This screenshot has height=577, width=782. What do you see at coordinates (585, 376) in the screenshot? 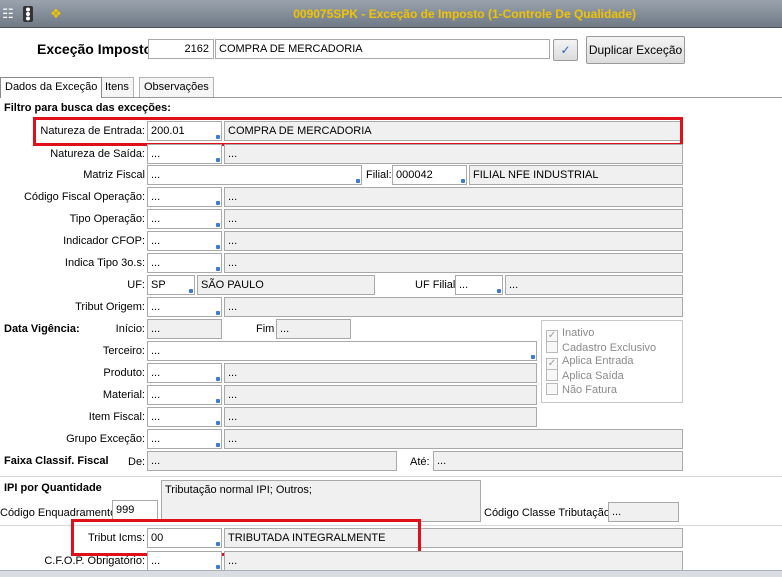
I see `checkbox-aplica-saida: Aplica Saída` at bounding box center [585, 376].